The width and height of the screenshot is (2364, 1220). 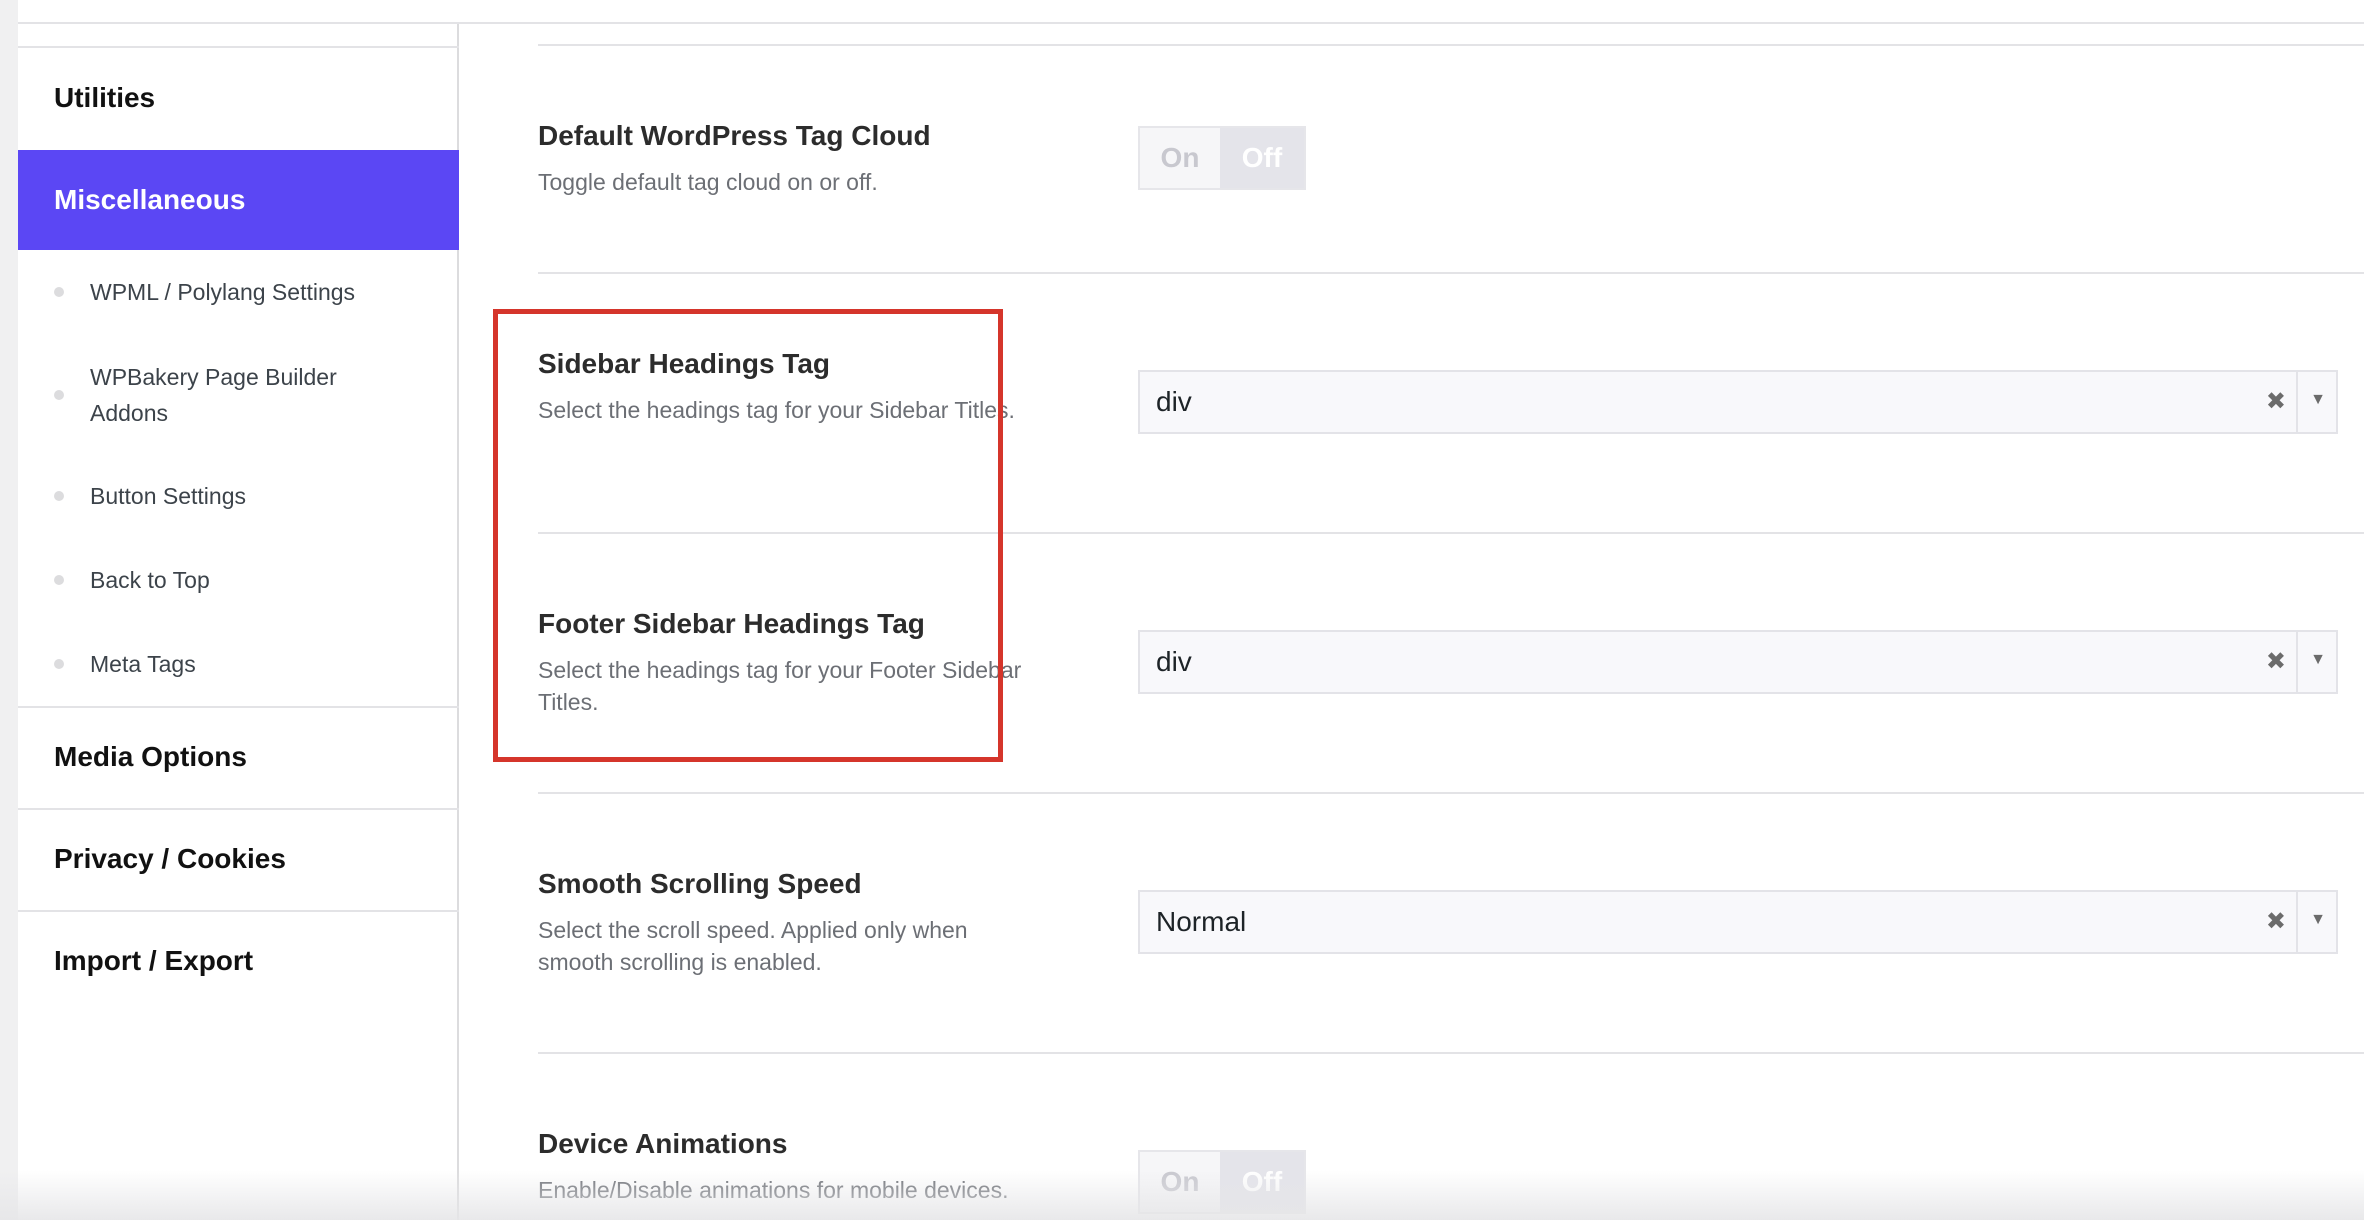 I want to click on sidebar-item-import-export: Import / Export, so click(x=238, y=960).